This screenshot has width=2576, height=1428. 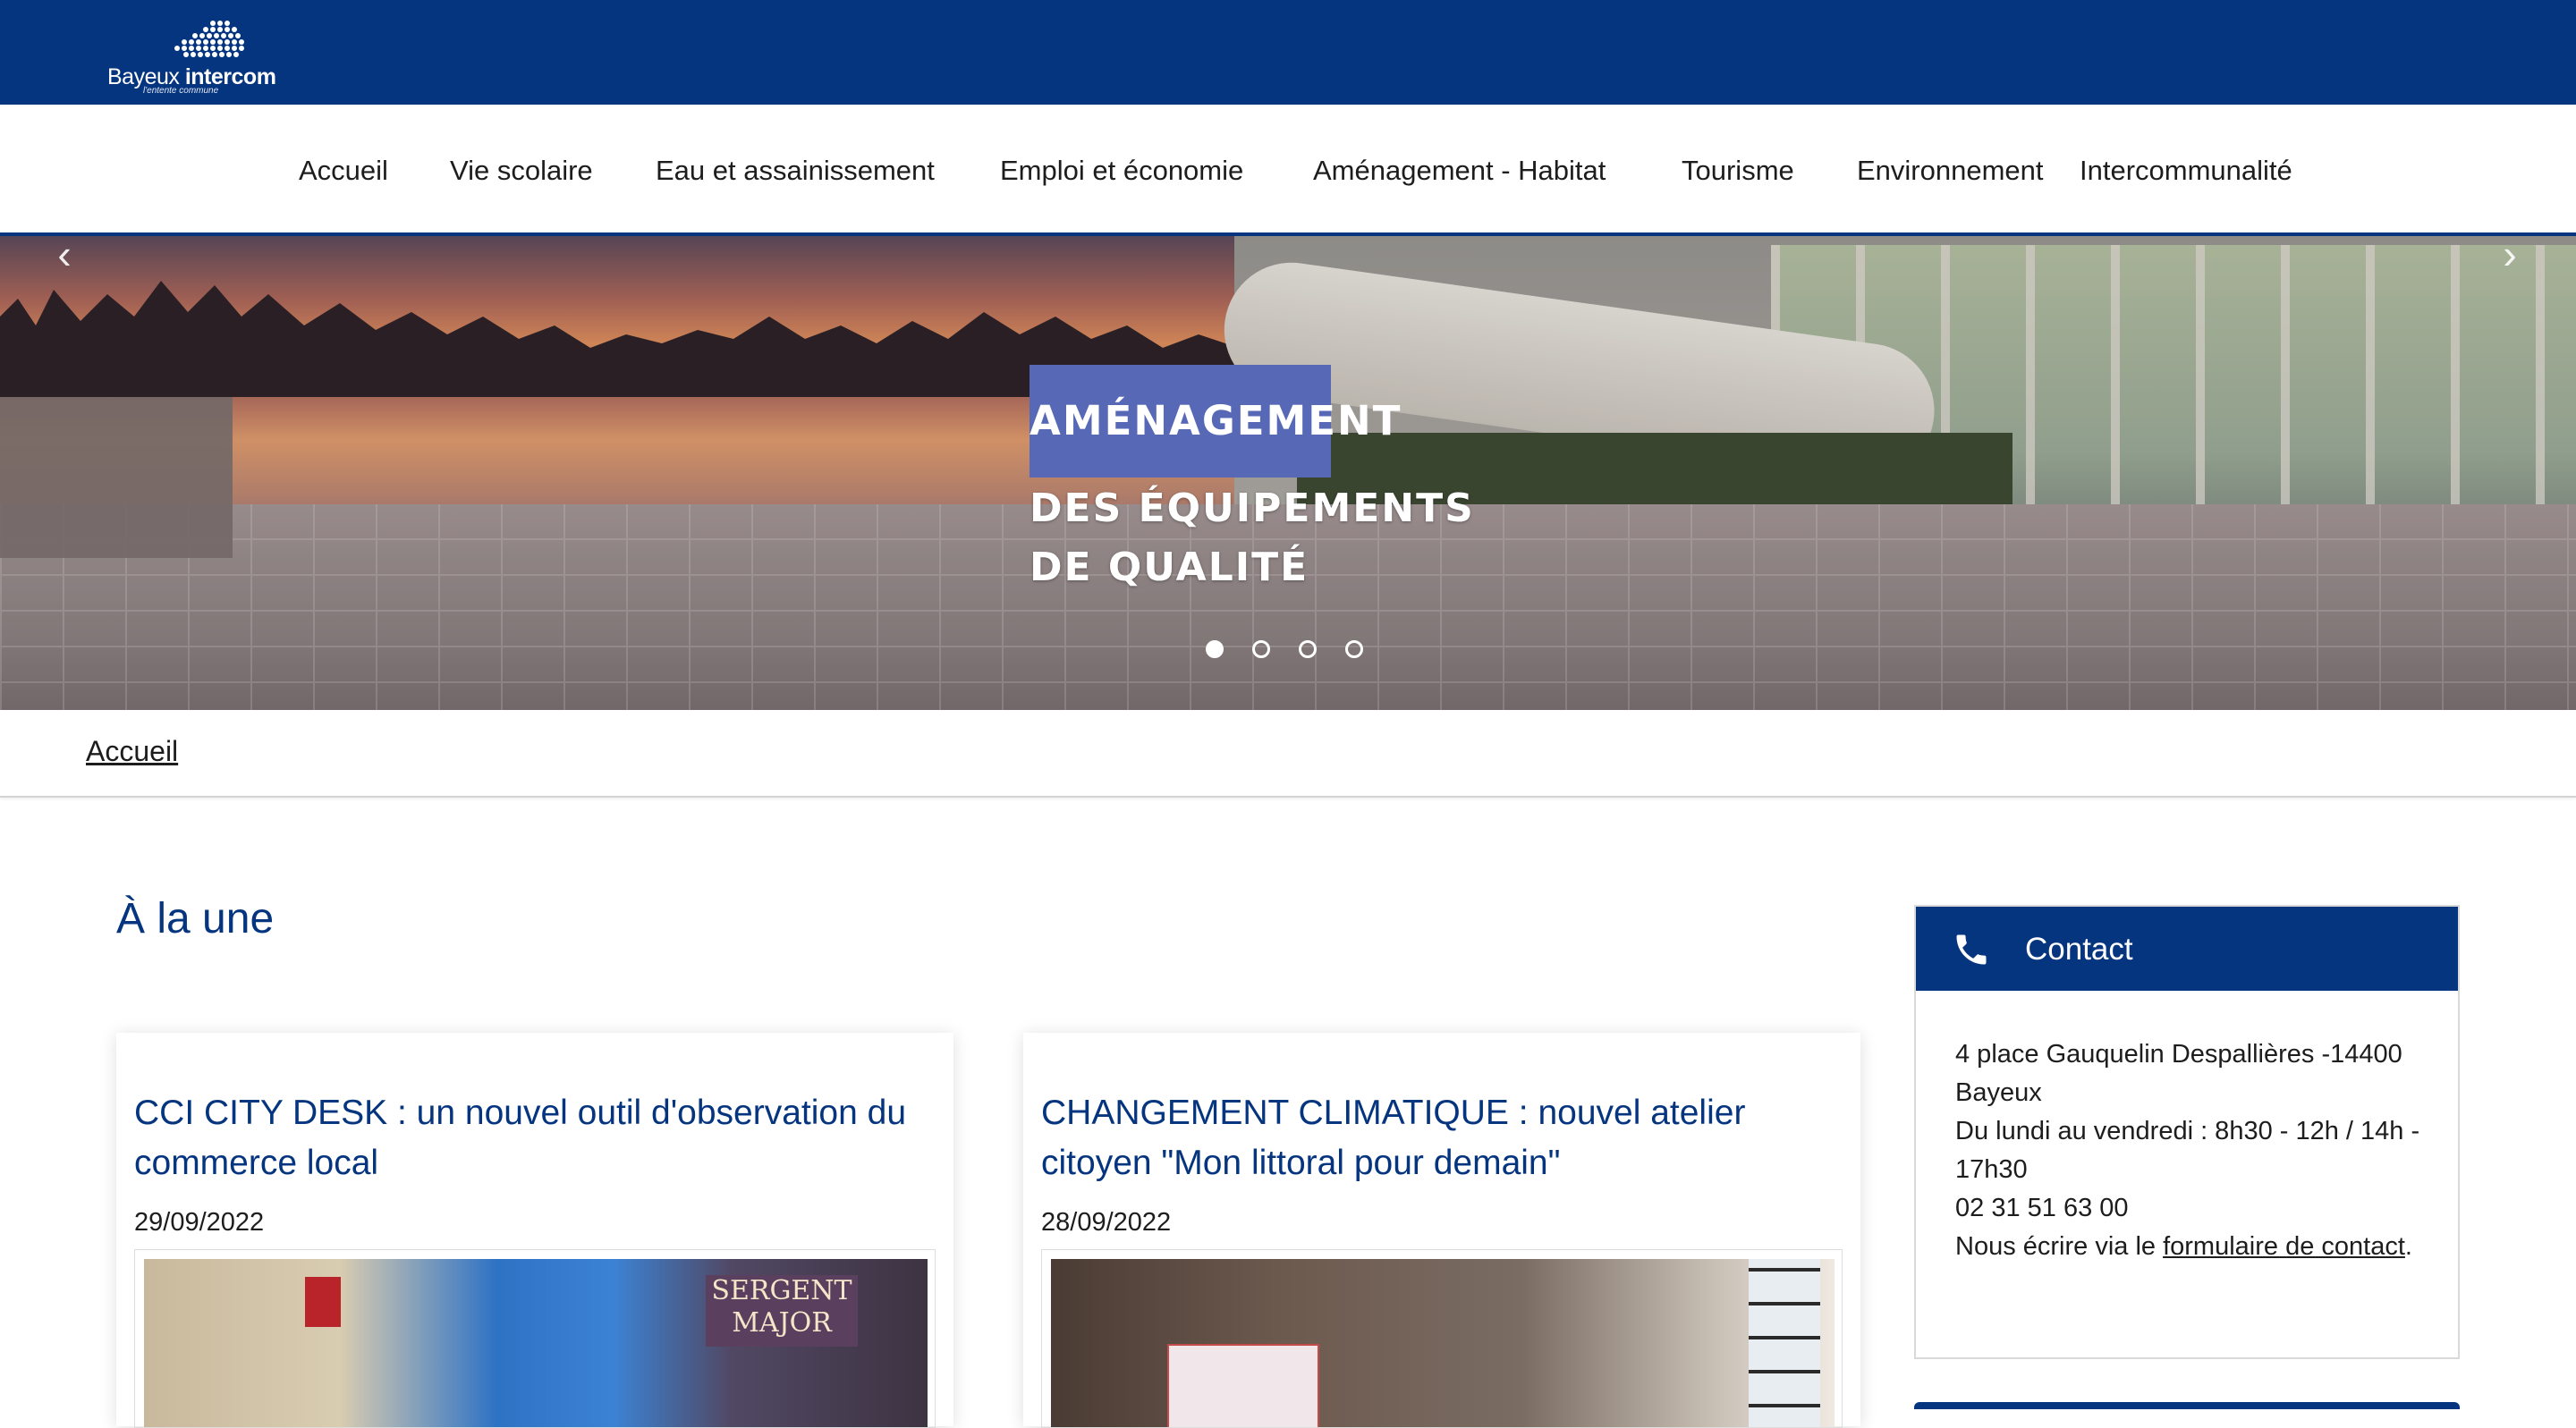 I want to click on logo-tagline: l'entente commune, so click(x=181, y=91).